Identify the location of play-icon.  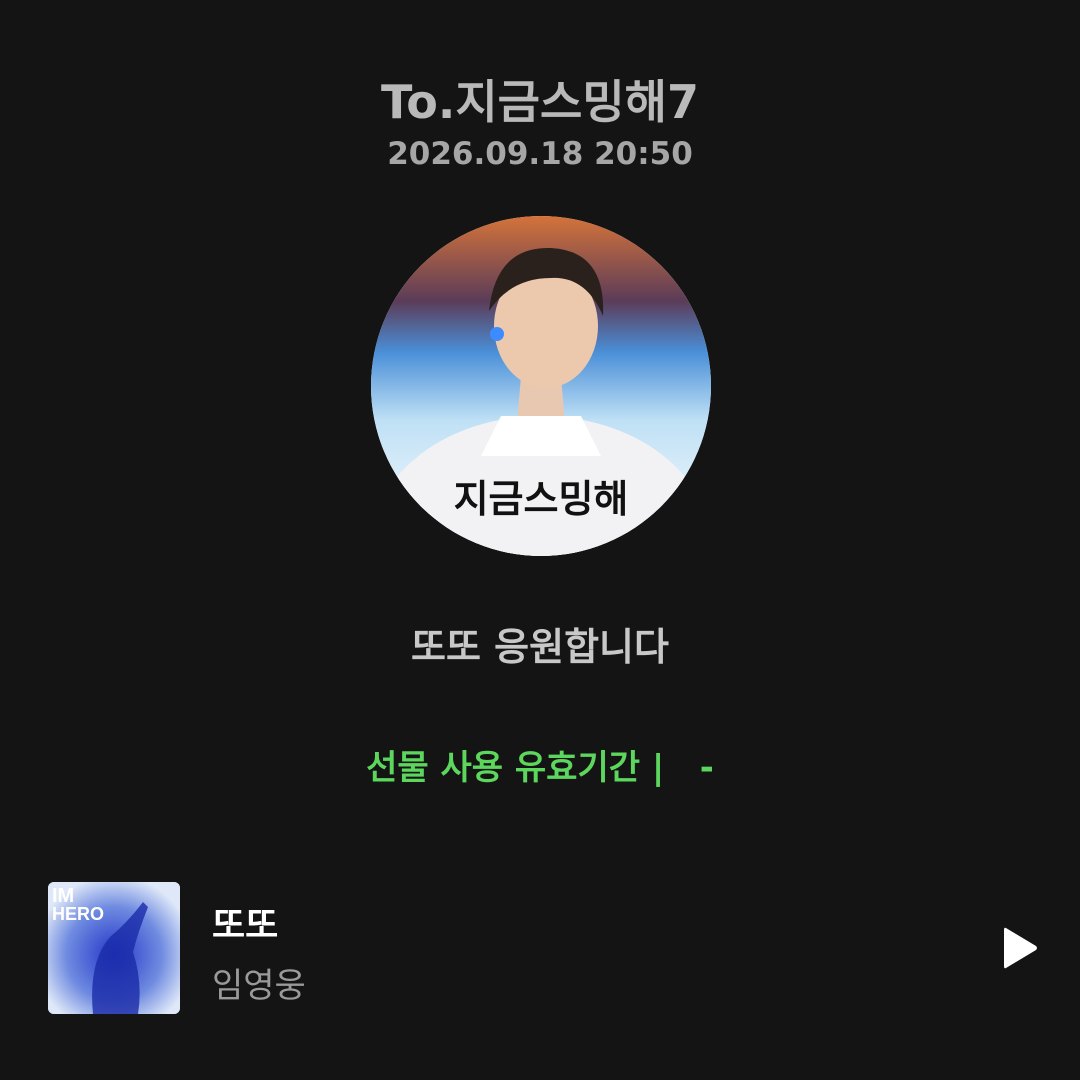
(1020, 948).